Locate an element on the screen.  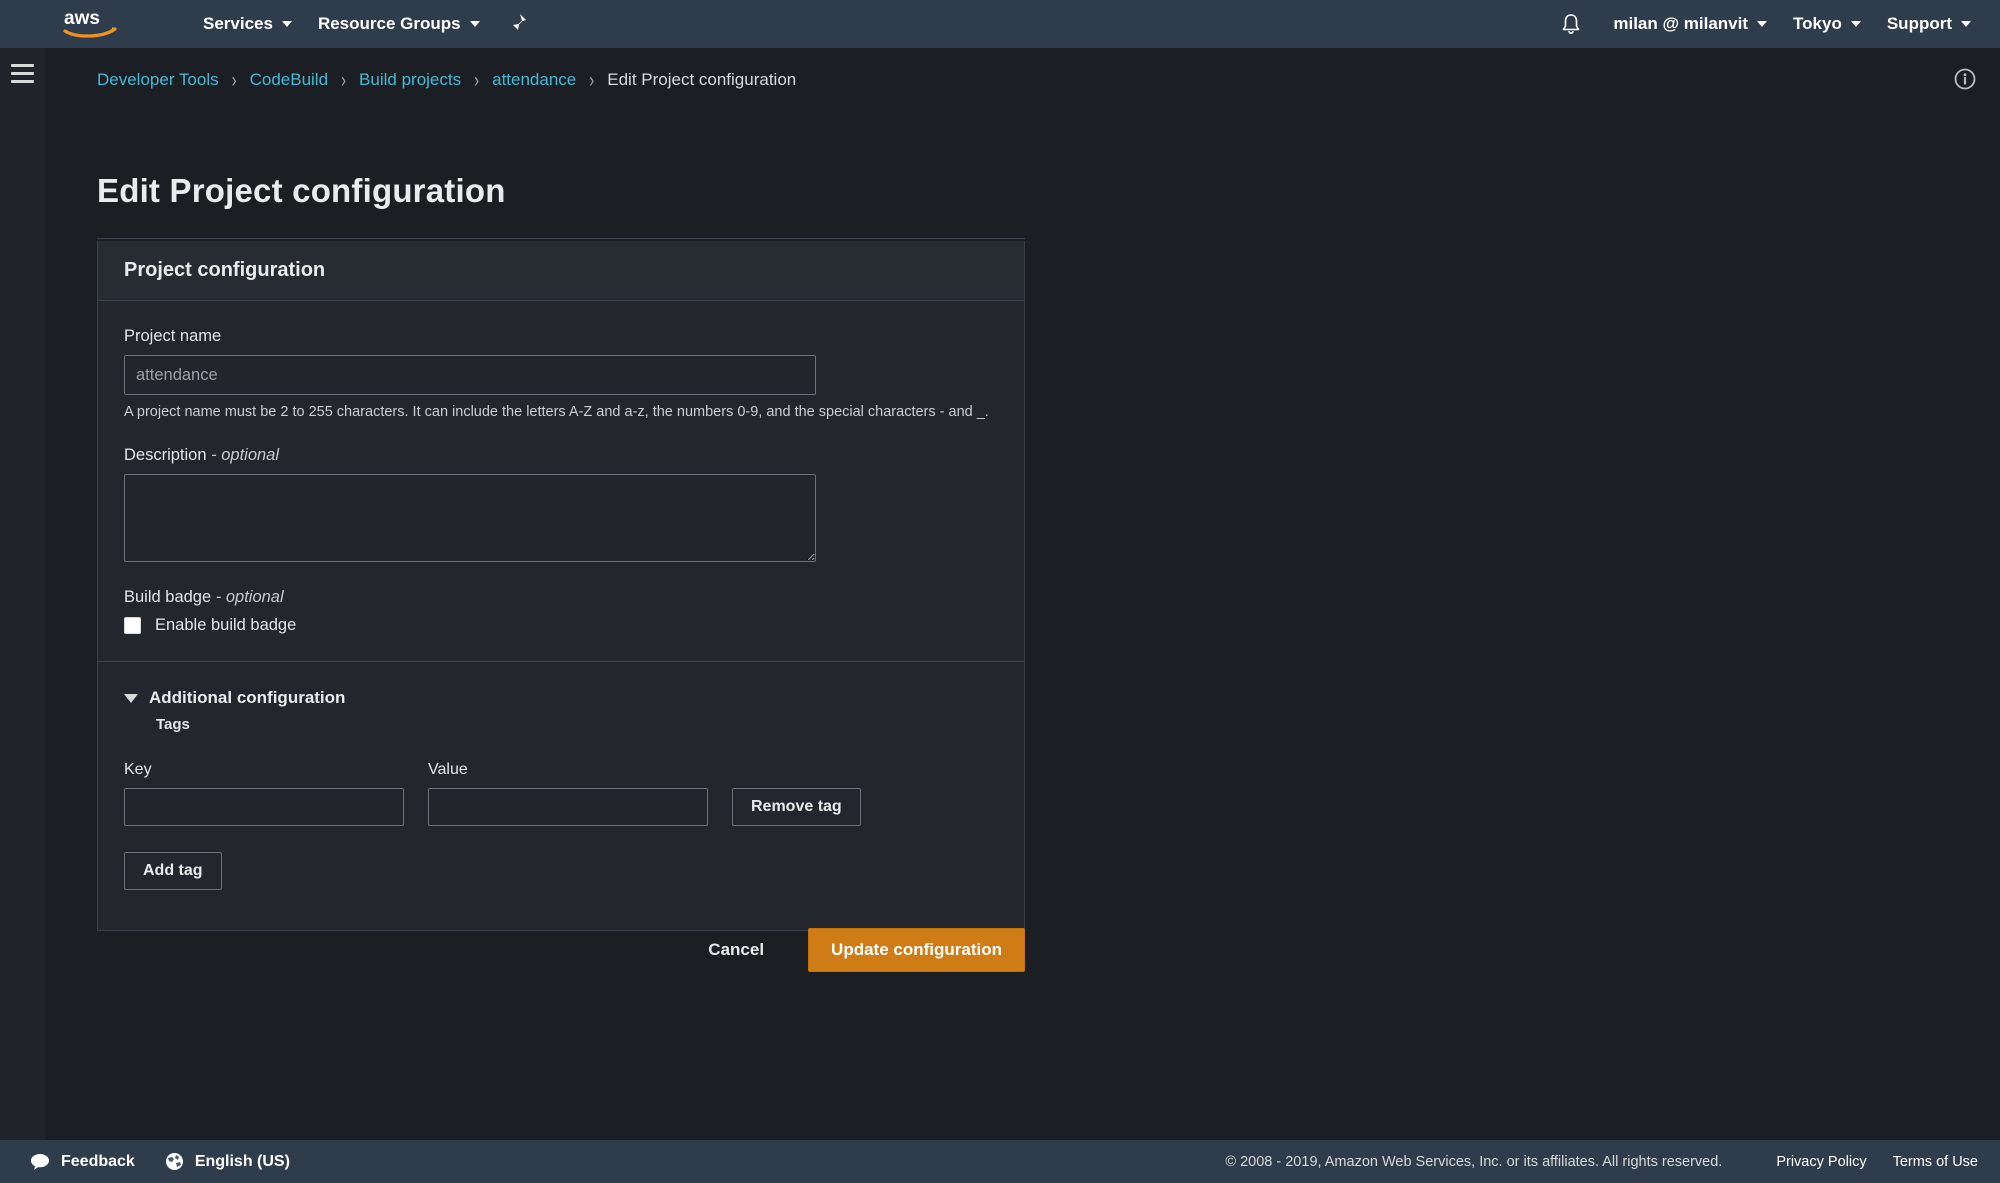
enable-build-badge-checkbox is located at coordinates (132, 625).